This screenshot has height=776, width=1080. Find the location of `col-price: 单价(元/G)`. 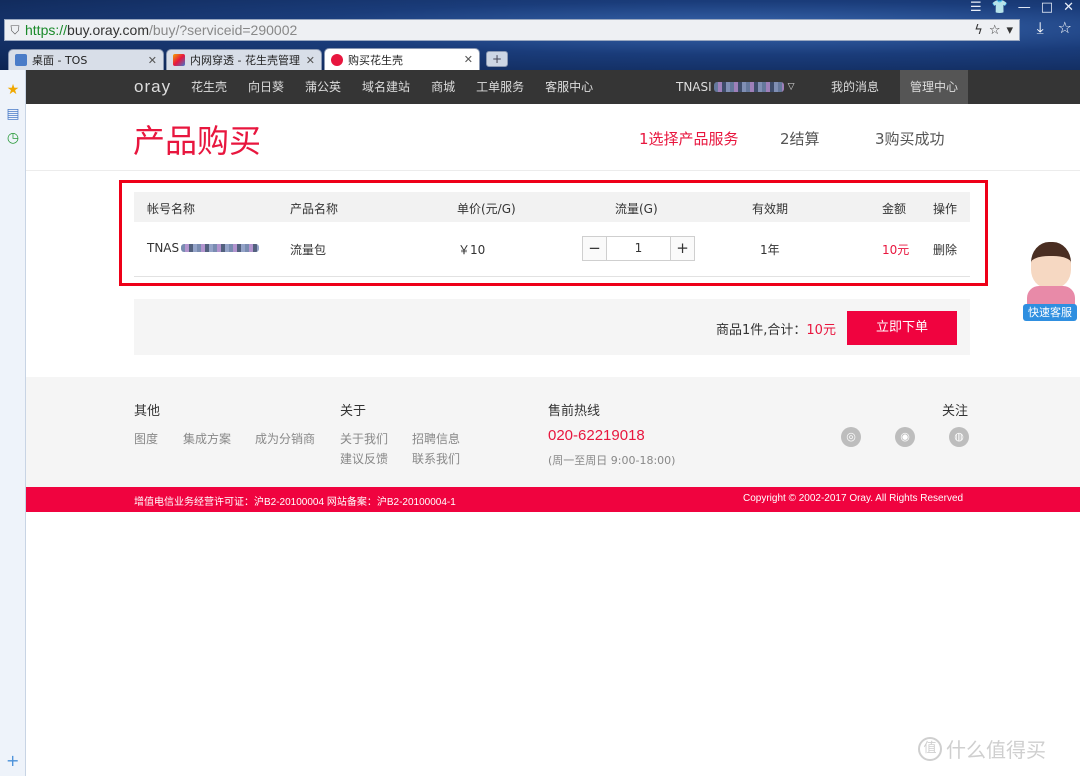

col-price: 单价(元/G) is located at coordinates (486, 209).